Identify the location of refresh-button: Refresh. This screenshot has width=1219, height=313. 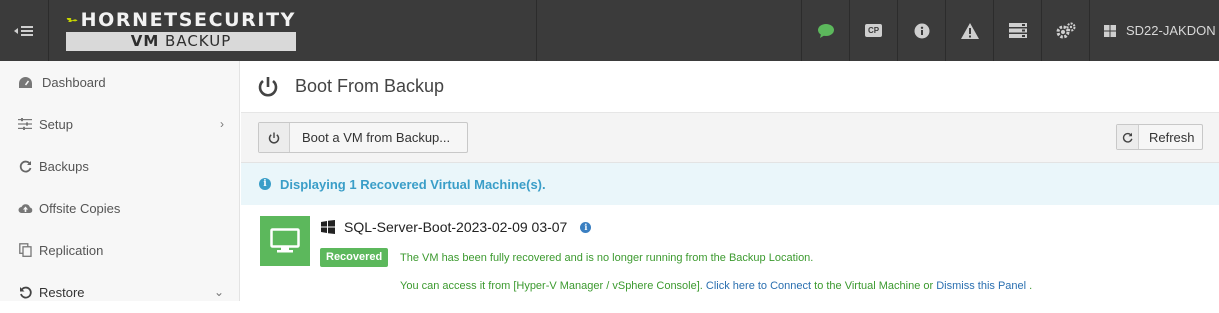
(1159, 137).